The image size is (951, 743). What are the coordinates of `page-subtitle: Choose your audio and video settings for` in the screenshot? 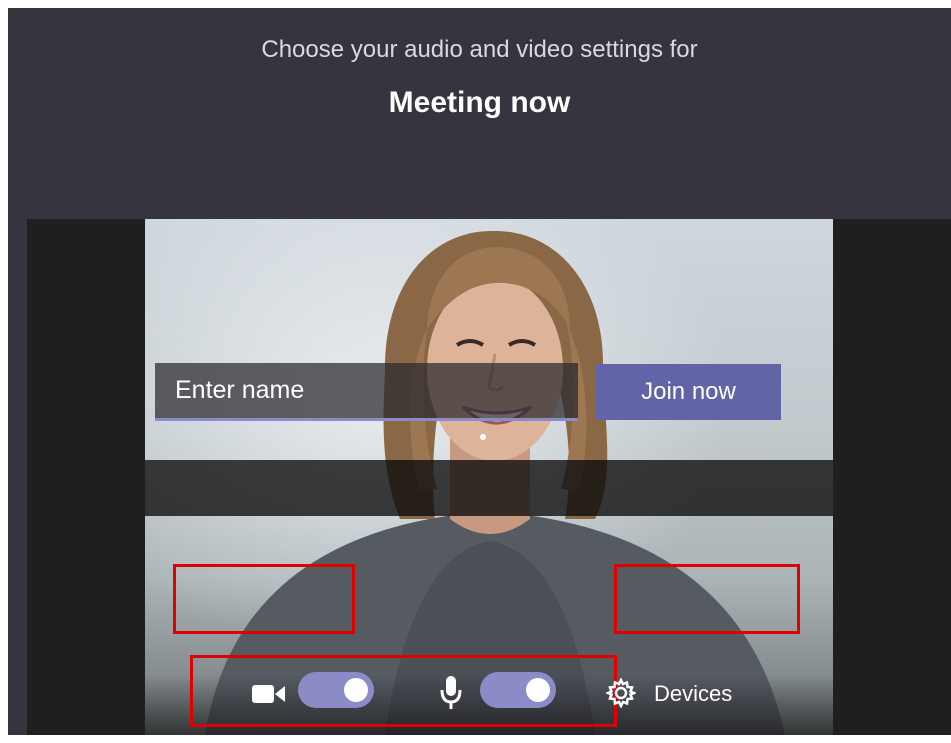 It's located at (479, 49).